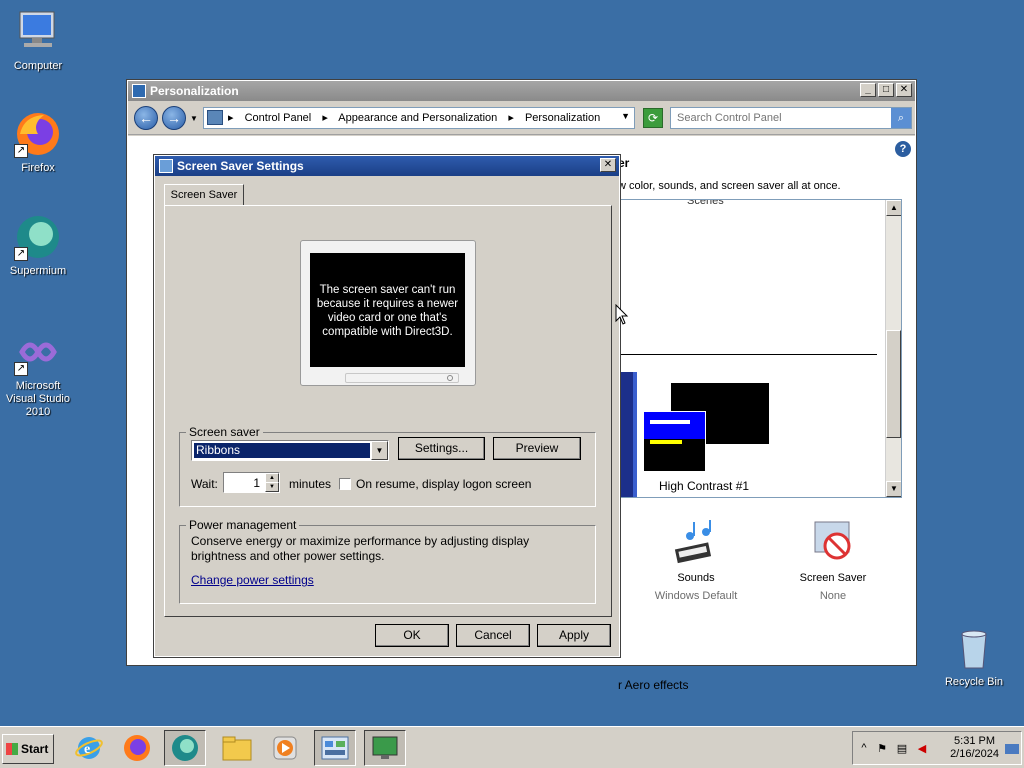 Image resolution: width=1024 pixels, height=768 pixels. Describe the element at coordinates (902, 749) in the screenshot. I see `network-icon: ▤` at that location.